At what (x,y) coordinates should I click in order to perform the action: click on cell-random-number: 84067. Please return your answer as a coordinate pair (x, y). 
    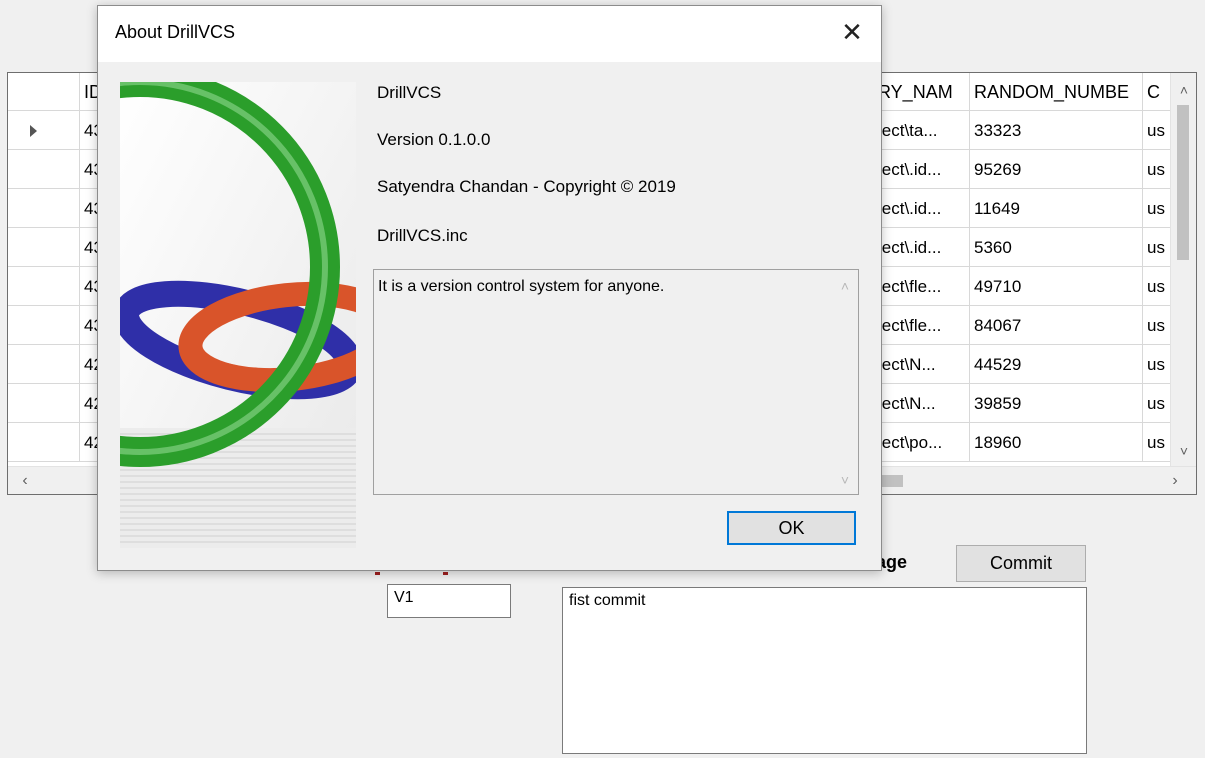
    Looking at the image, I should click on (1056, 325).